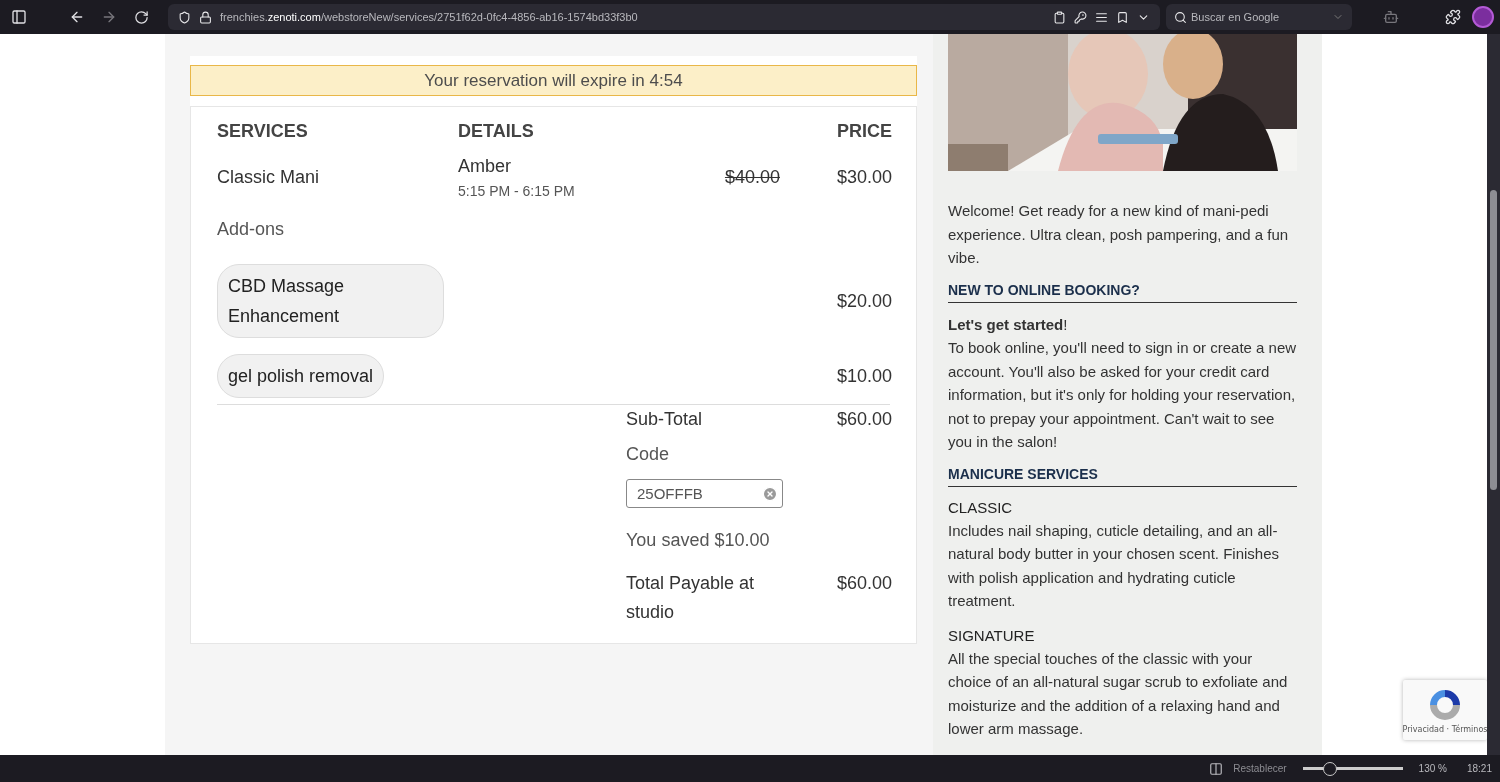 This screenshot has width=1500, height=782. I want to click on savings-text: You saved $10.00, so click(698, 540).